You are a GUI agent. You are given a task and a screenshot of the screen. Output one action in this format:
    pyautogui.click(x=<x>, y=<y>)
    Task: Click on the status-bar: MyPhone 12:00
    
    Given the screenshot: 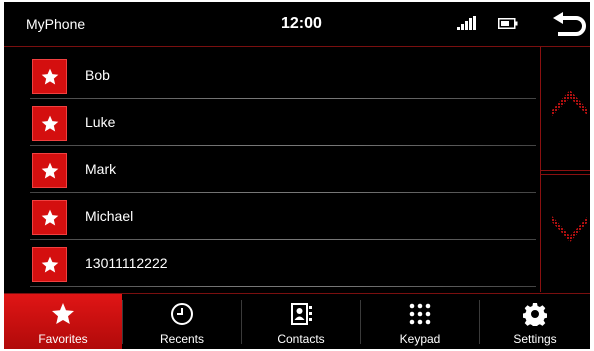 What is the action you would take?
    pyautogui.click(x=297, y=24)
    